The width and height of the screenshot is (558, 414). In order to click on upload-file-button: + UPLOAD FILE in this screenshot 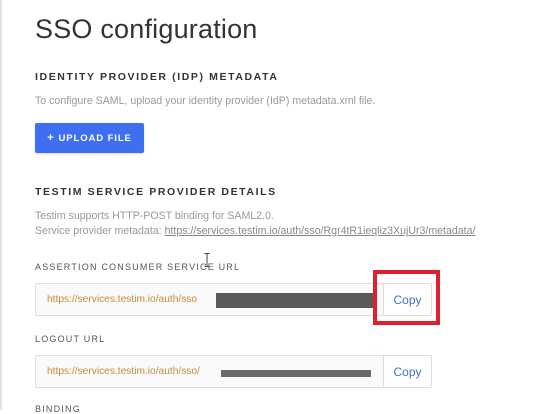, I will do `click(89, 138)`.